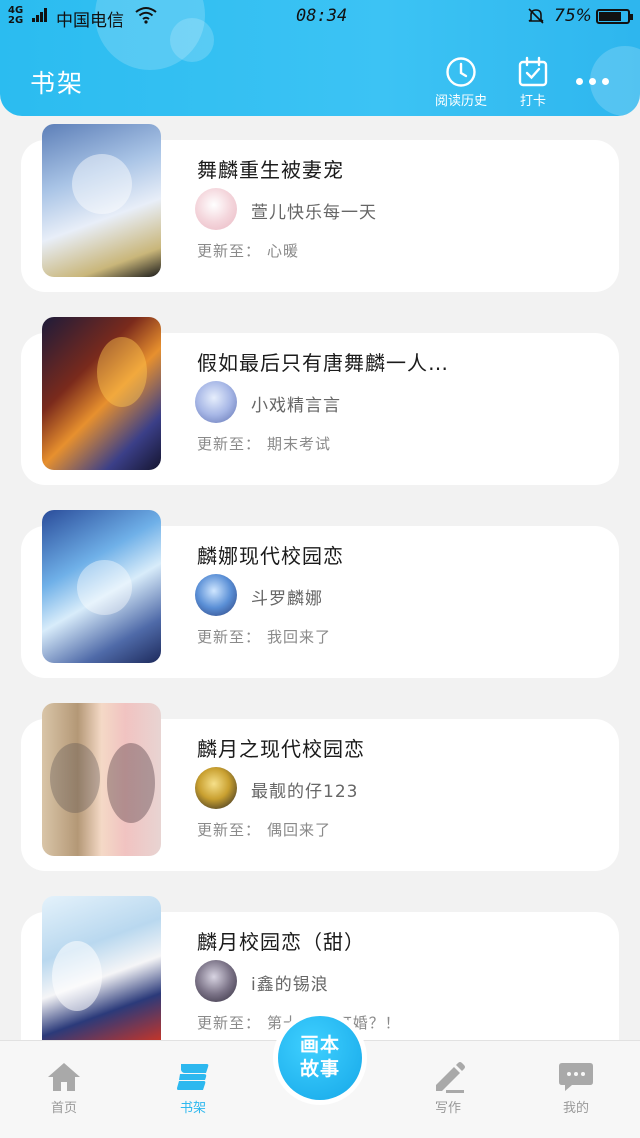 The height and width of the screenshot is (1138, 640). I want to click on calendar-check-icon, so click(533, 71).